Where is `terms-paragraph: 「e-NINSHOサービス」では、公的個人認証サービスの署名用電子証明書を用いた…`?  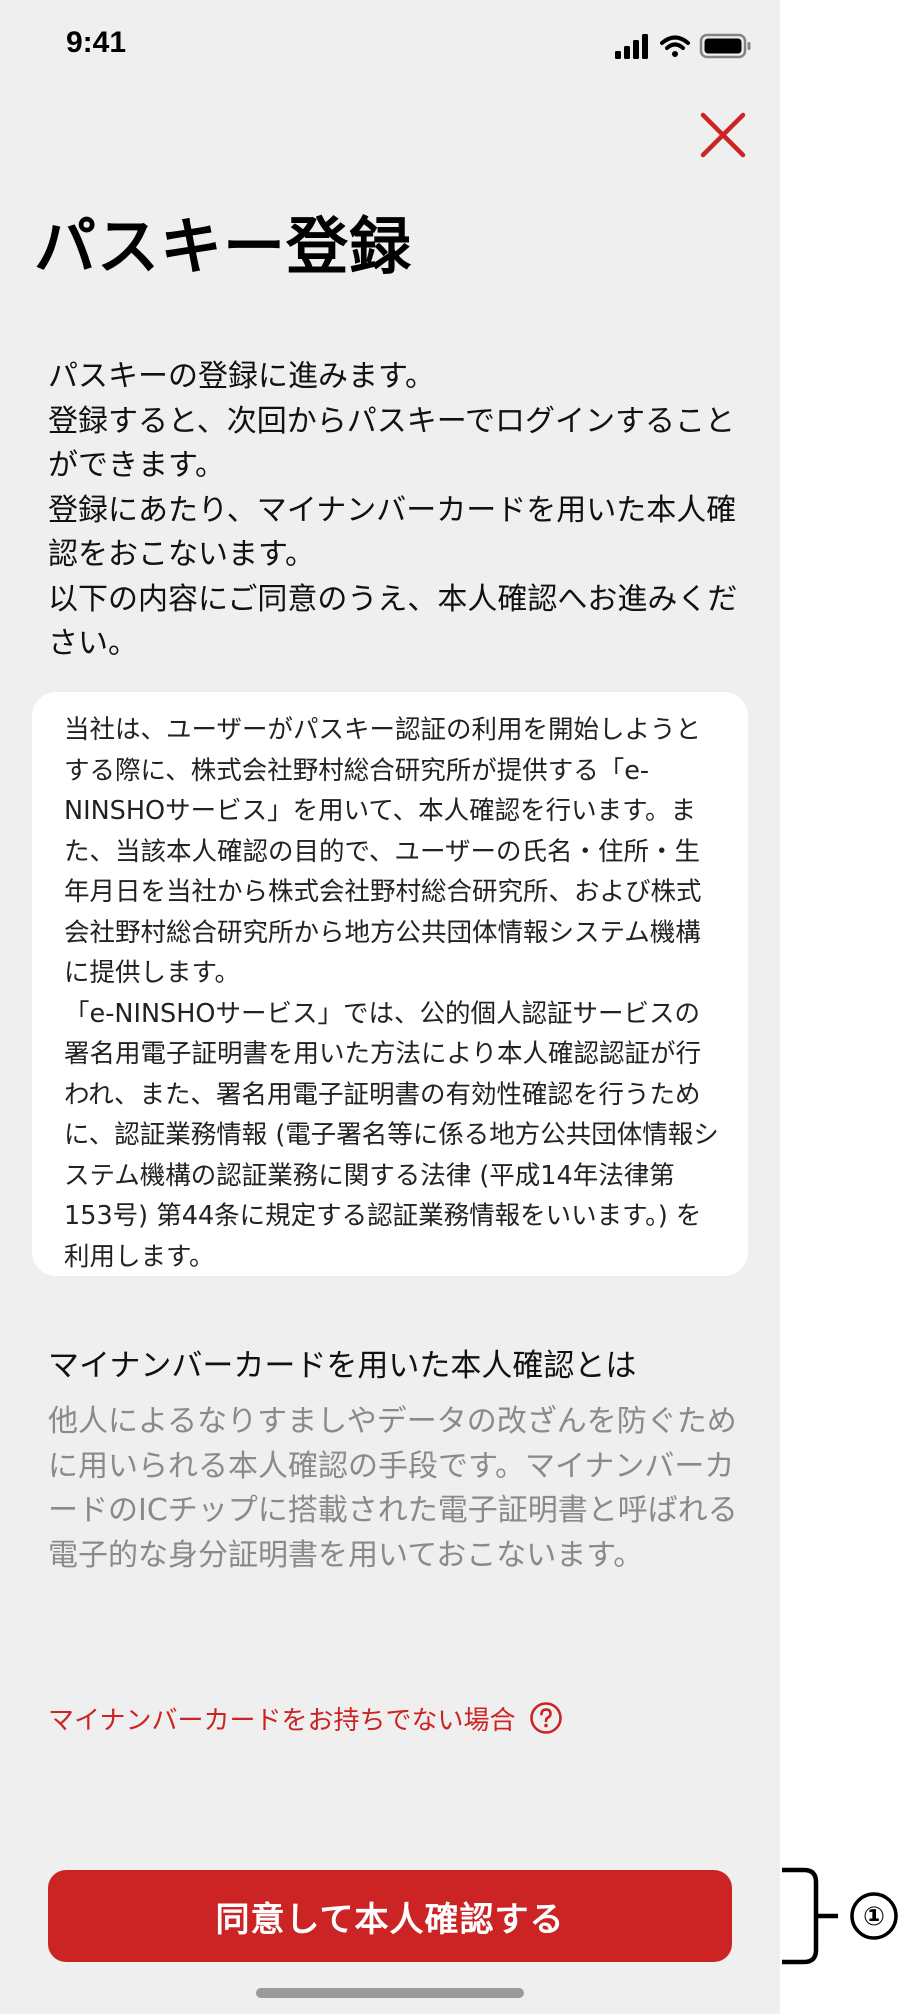
terms-paragraph: 「e-NINSHOサービス」では、公的個人認証サービスの署名用電子証明書を用いた… is located at coordinates (391, 1135).